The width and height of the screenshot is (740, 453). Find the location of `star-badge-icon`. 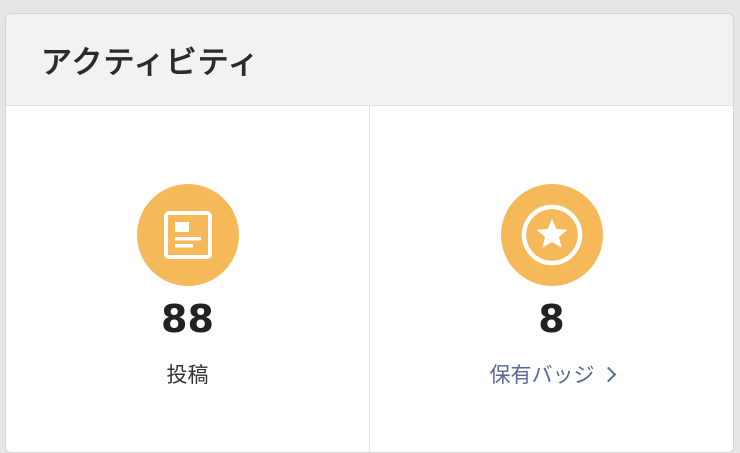

star-badge-icon is located at coordinates (551, 235).